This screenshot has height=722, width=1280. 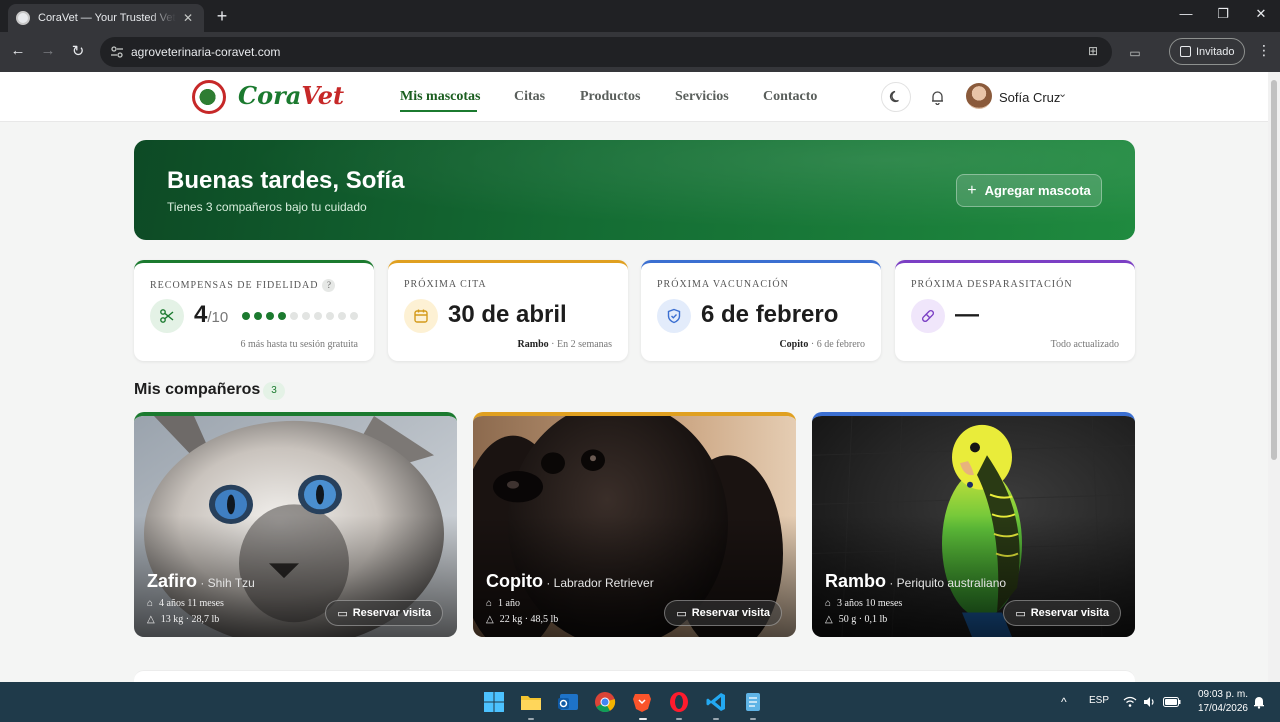 What do you see at coordinates (78, 51) in the screenshot?
I see `reload-icon: ↻` at bounding box center [78, 51].